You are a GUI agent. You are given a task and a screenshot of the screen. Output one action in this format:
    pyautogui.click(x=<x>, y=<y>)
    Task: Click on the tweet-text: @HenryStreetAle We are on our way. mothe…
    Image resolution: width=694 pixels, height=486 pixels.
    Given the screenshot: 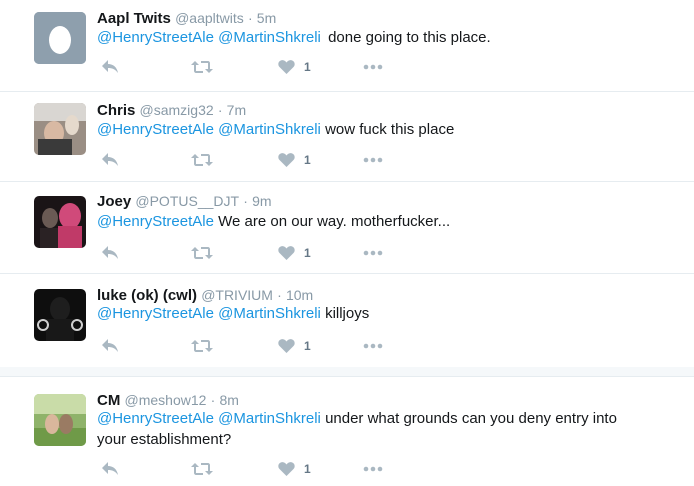 What is the action you would take?
    pyautogui.click(x=377, y=221)
    